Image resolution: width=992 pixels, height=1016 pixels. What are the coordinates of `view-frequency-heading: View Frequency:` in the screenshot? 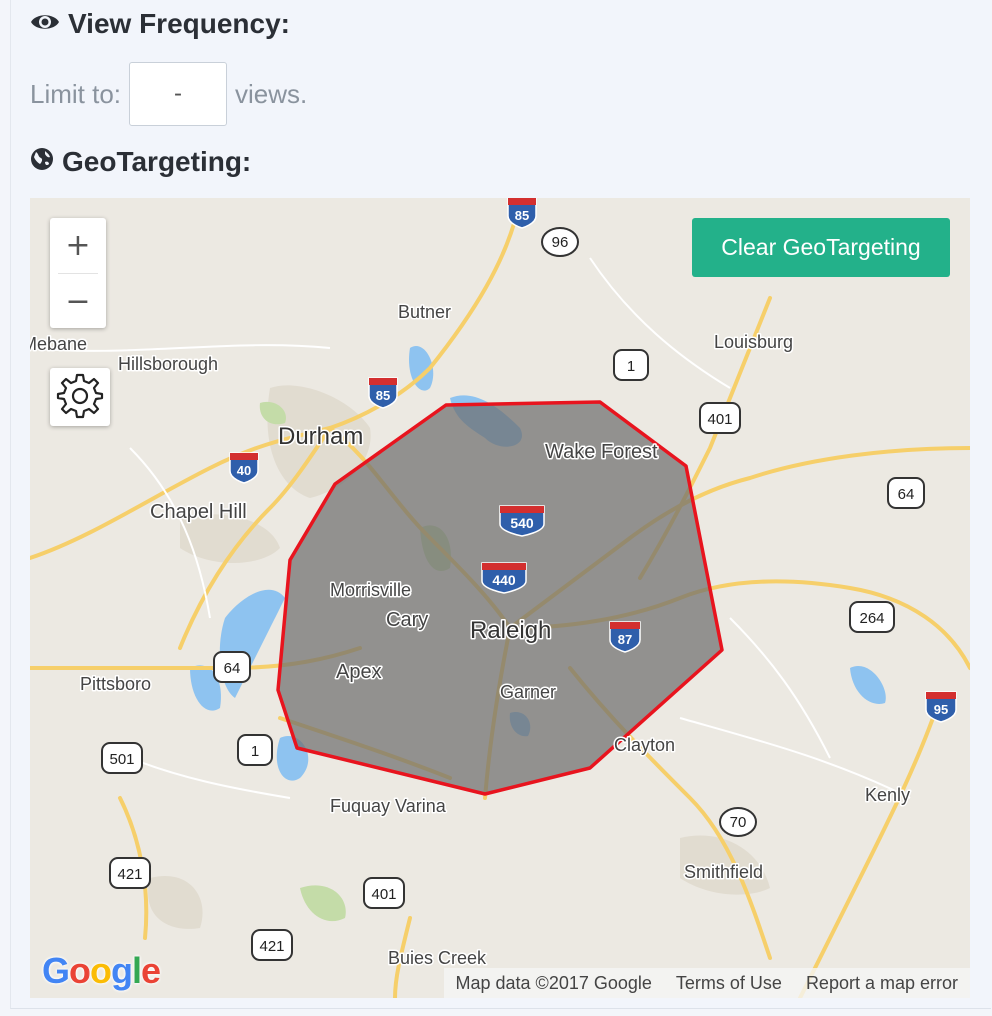 It's located at (160, 24).